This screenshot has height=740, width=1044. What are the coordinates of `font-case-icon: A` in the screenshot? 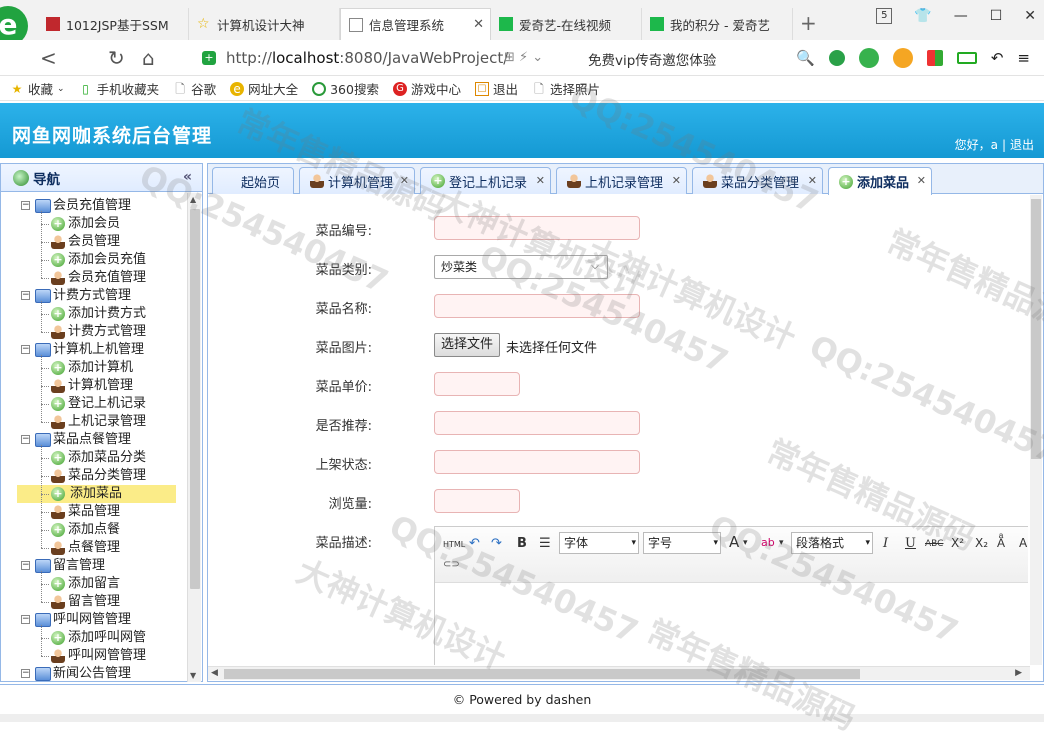 It's located at (1023, 543).